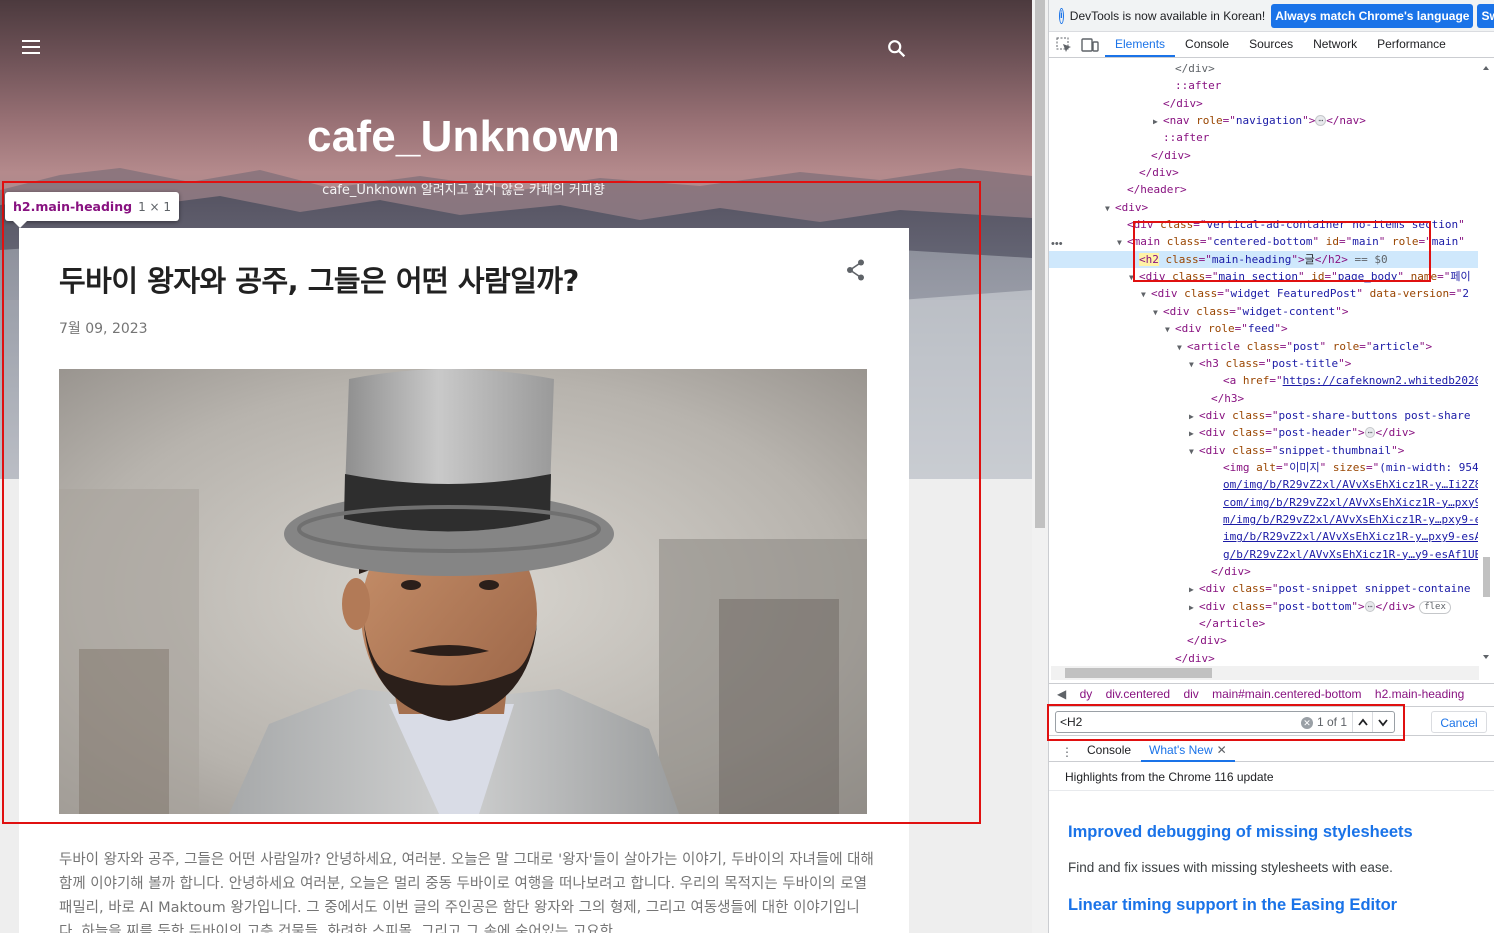 Image resolution: width=1494 pixels, height=933 pixels. Describe the element at coordinates (1425, 346) in the screenshot. I see `dom-token: ">` at that location.